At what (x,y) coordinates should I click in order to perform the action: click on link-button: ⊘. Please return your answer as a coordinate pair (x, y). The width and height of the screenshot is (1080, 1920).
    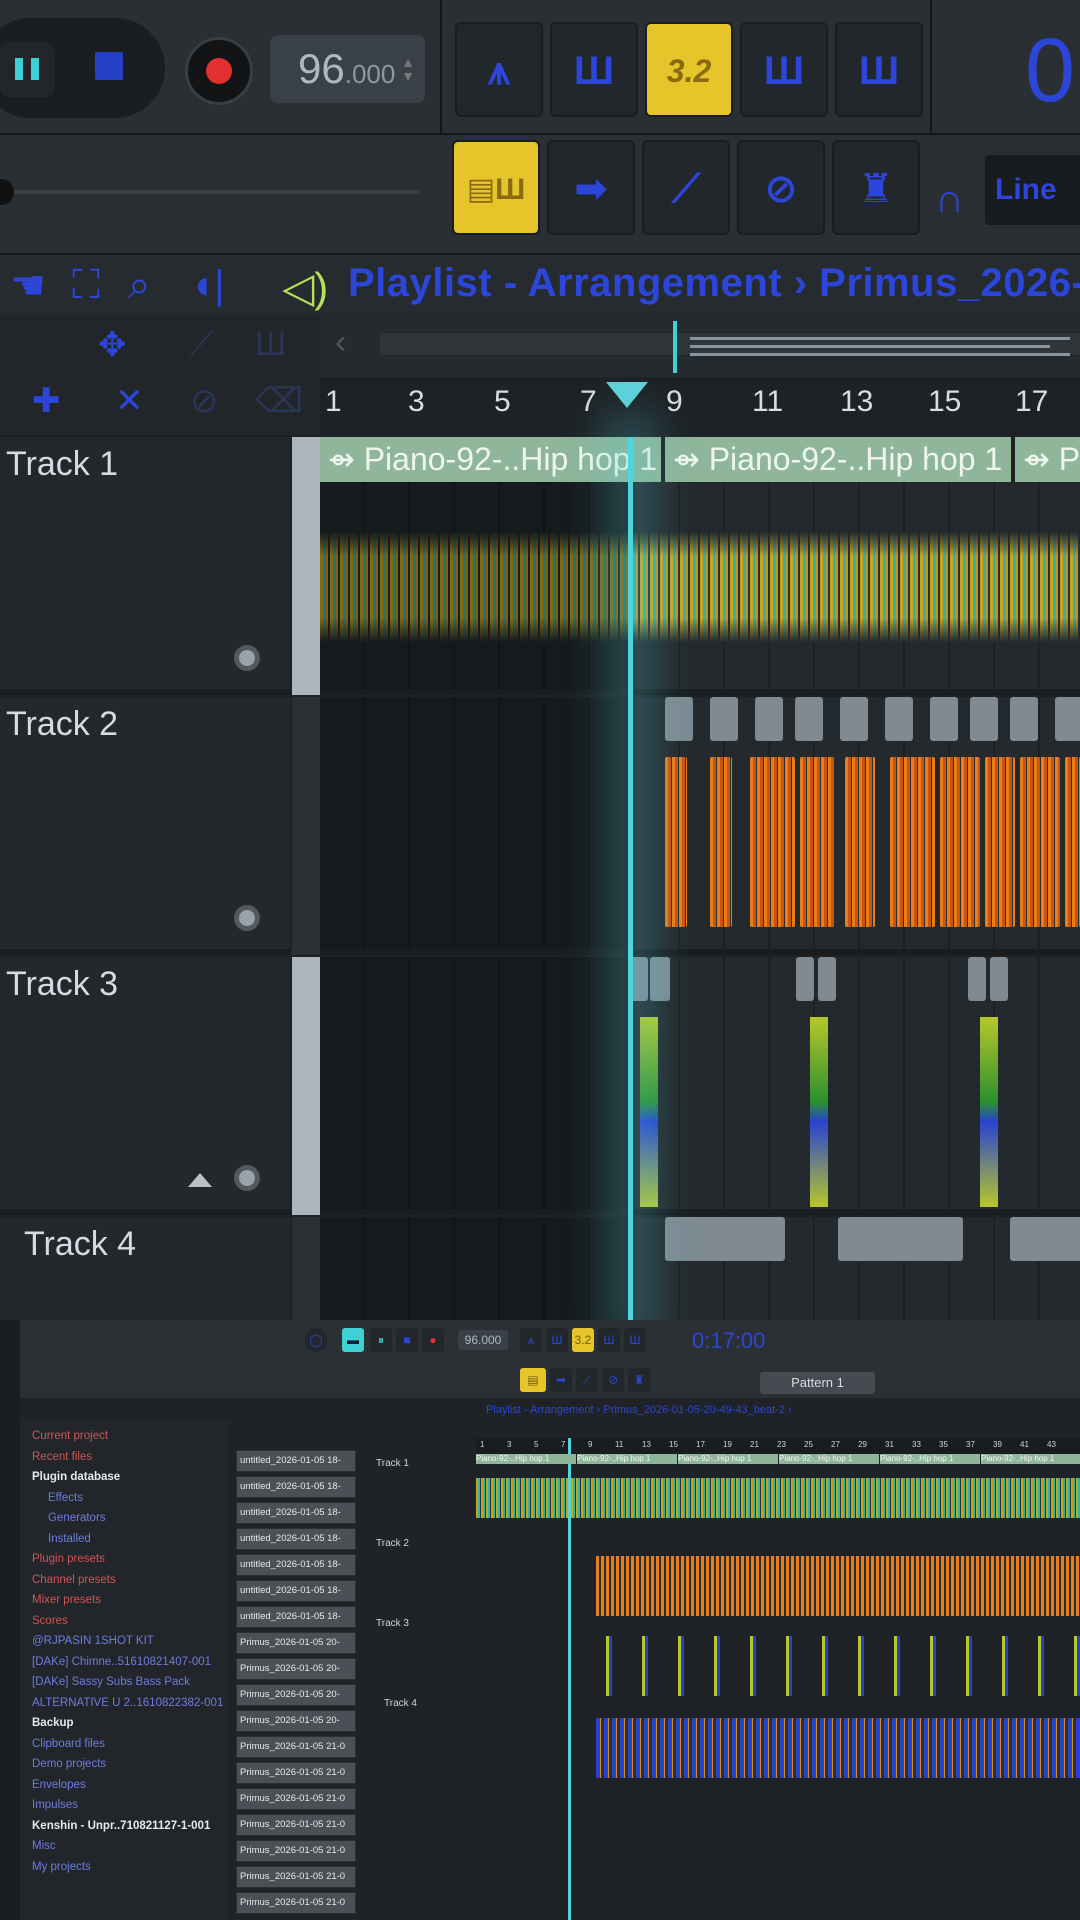
    Looking at the image, I should click on (781, 187).